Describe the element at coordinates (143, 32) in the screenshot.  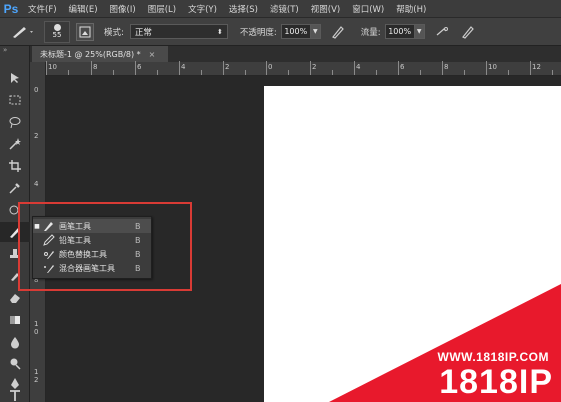
I see `mode-value: 正常` at that location.